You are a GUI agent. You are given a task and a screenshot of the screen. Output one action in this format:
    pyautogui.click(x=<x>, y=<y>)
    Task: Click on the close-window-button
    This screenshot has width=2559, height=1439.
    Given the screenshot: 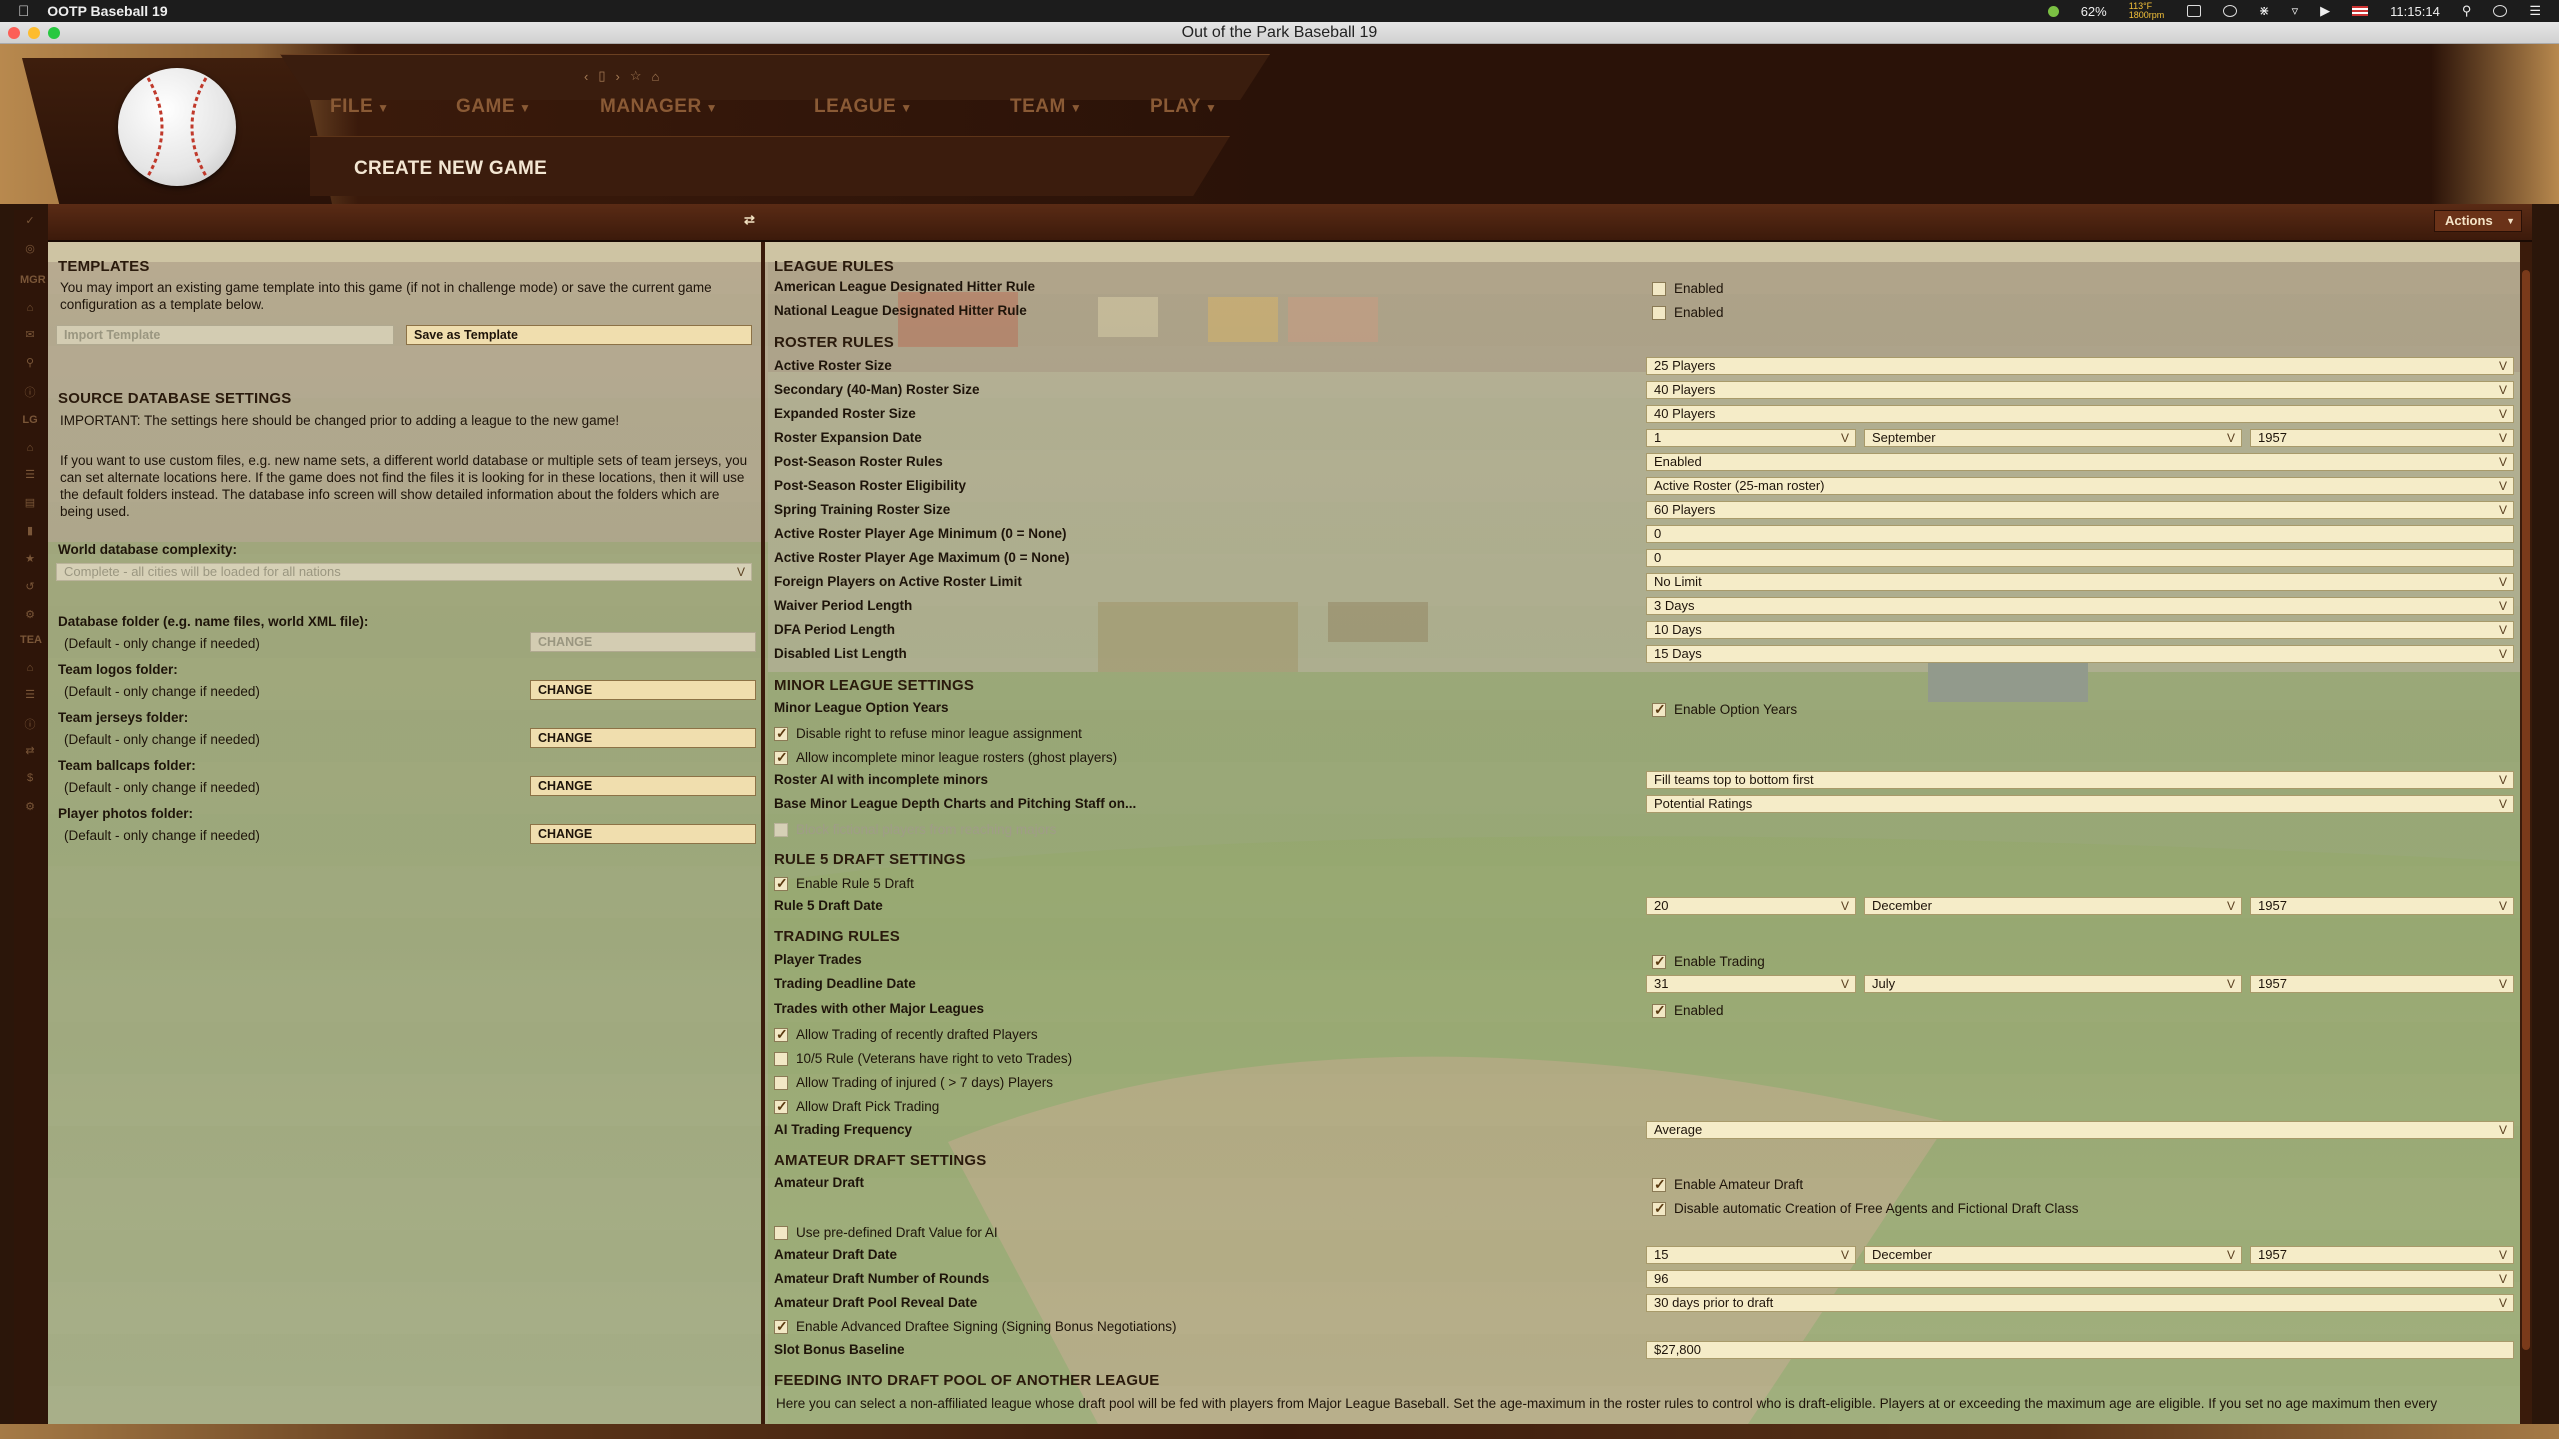 What is the action you would take?
    pyautogui.click(x=14, y=33)
    